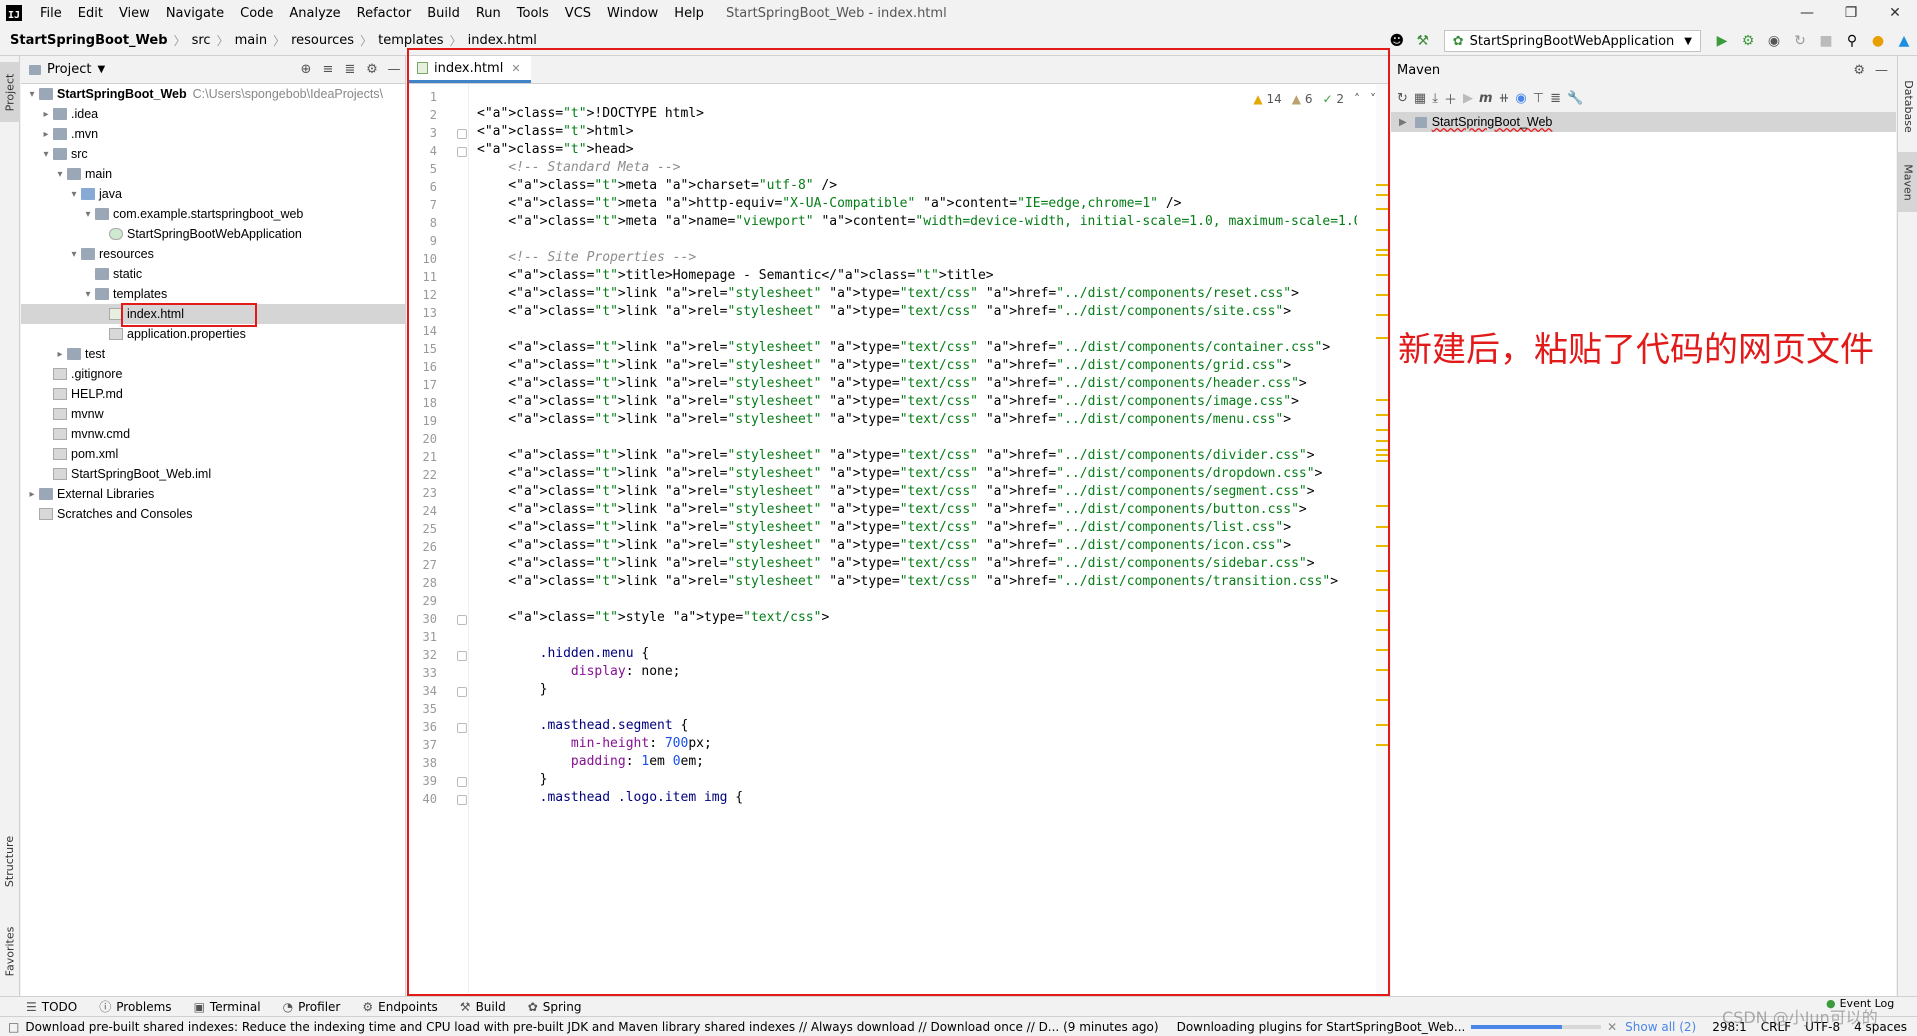 The height and width of the screenshot is (1036, 1917). What do you see at coordinates (1420, 98) in the screenshot?
I see `generate-sources-icon: ▦` at bounding box center [1420, 98].